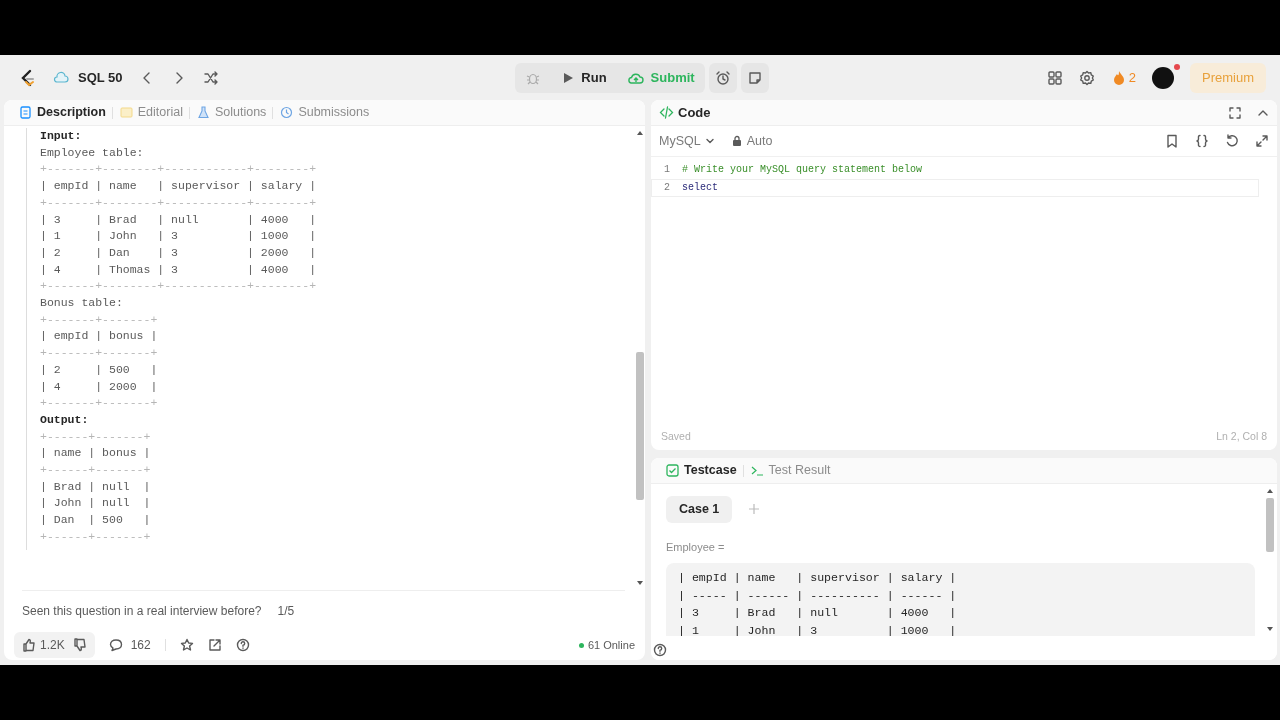 The height and width of the screenshot is (720, 1280). Describe the element at coordinates (818, 578) in the screenshot. I see `table-line: | empId | name | supervisor | salary |` at that location.